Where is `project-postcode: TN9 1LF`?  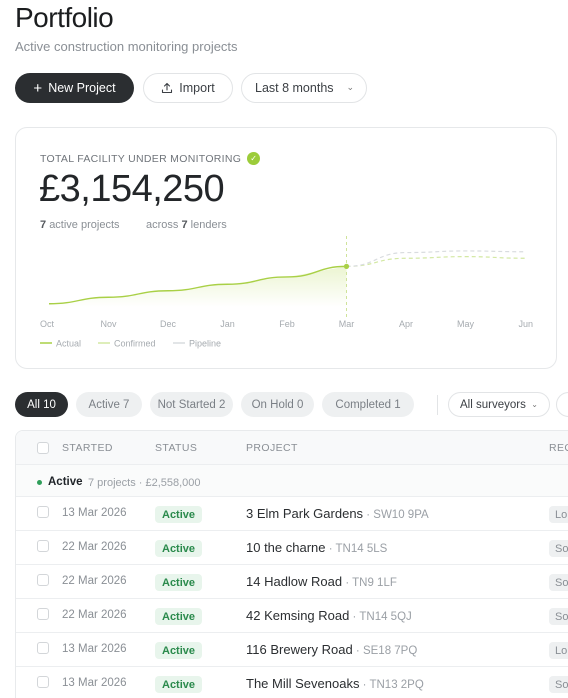 project-postcode: TN9 1LF is located at coordinates (374, 583).